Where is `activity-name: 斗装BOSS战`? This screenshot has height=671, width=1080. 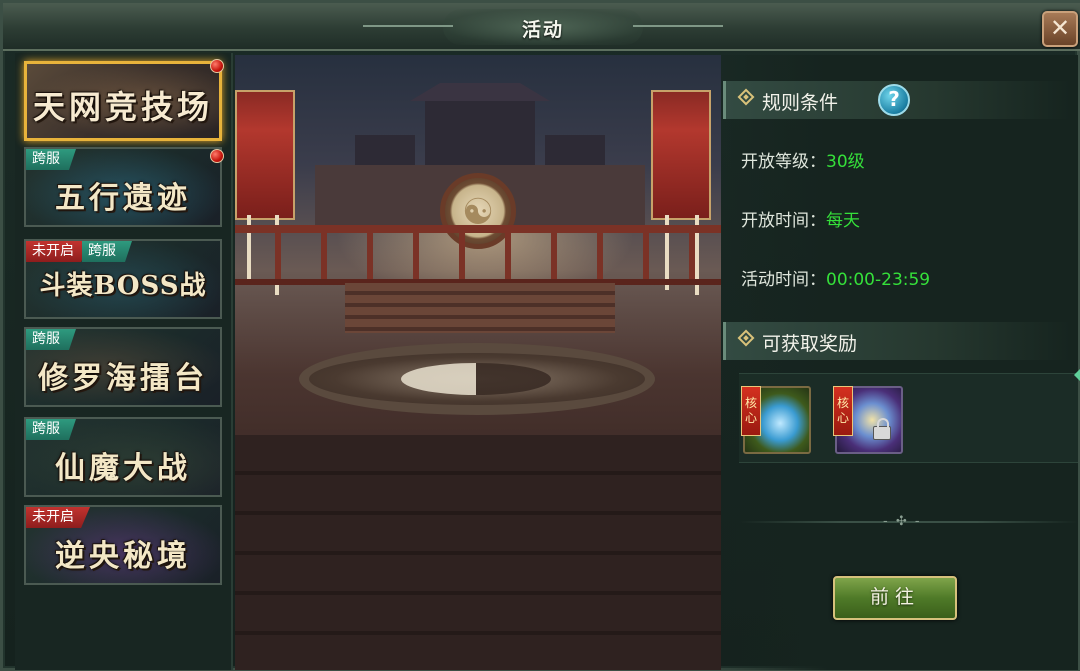 activity-name: 斗装BOSS战 is located at coordinates (123, 286).